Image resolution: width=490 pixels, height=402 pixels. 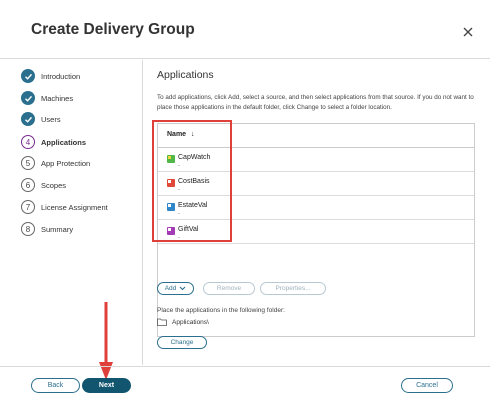 What do you see at coordinates (74, 207) in the screenshot?
I see `step-label: License Assignment` at bounding box center [74, 207].